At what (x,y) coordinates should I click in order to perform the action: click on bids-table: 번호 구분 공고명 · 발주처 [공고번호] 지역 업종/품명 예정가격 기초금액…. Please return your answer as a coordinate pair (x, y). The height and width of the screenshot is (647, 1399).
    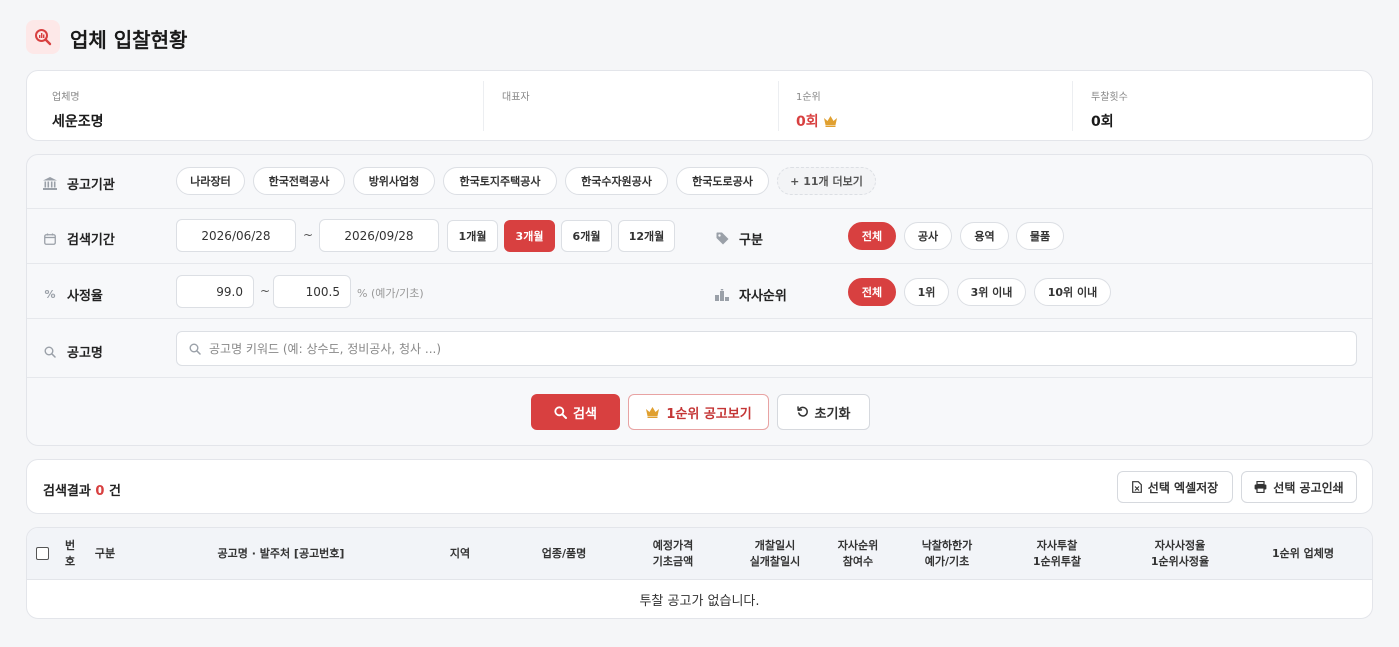
    Looking at the image, I should click on (699, 573).